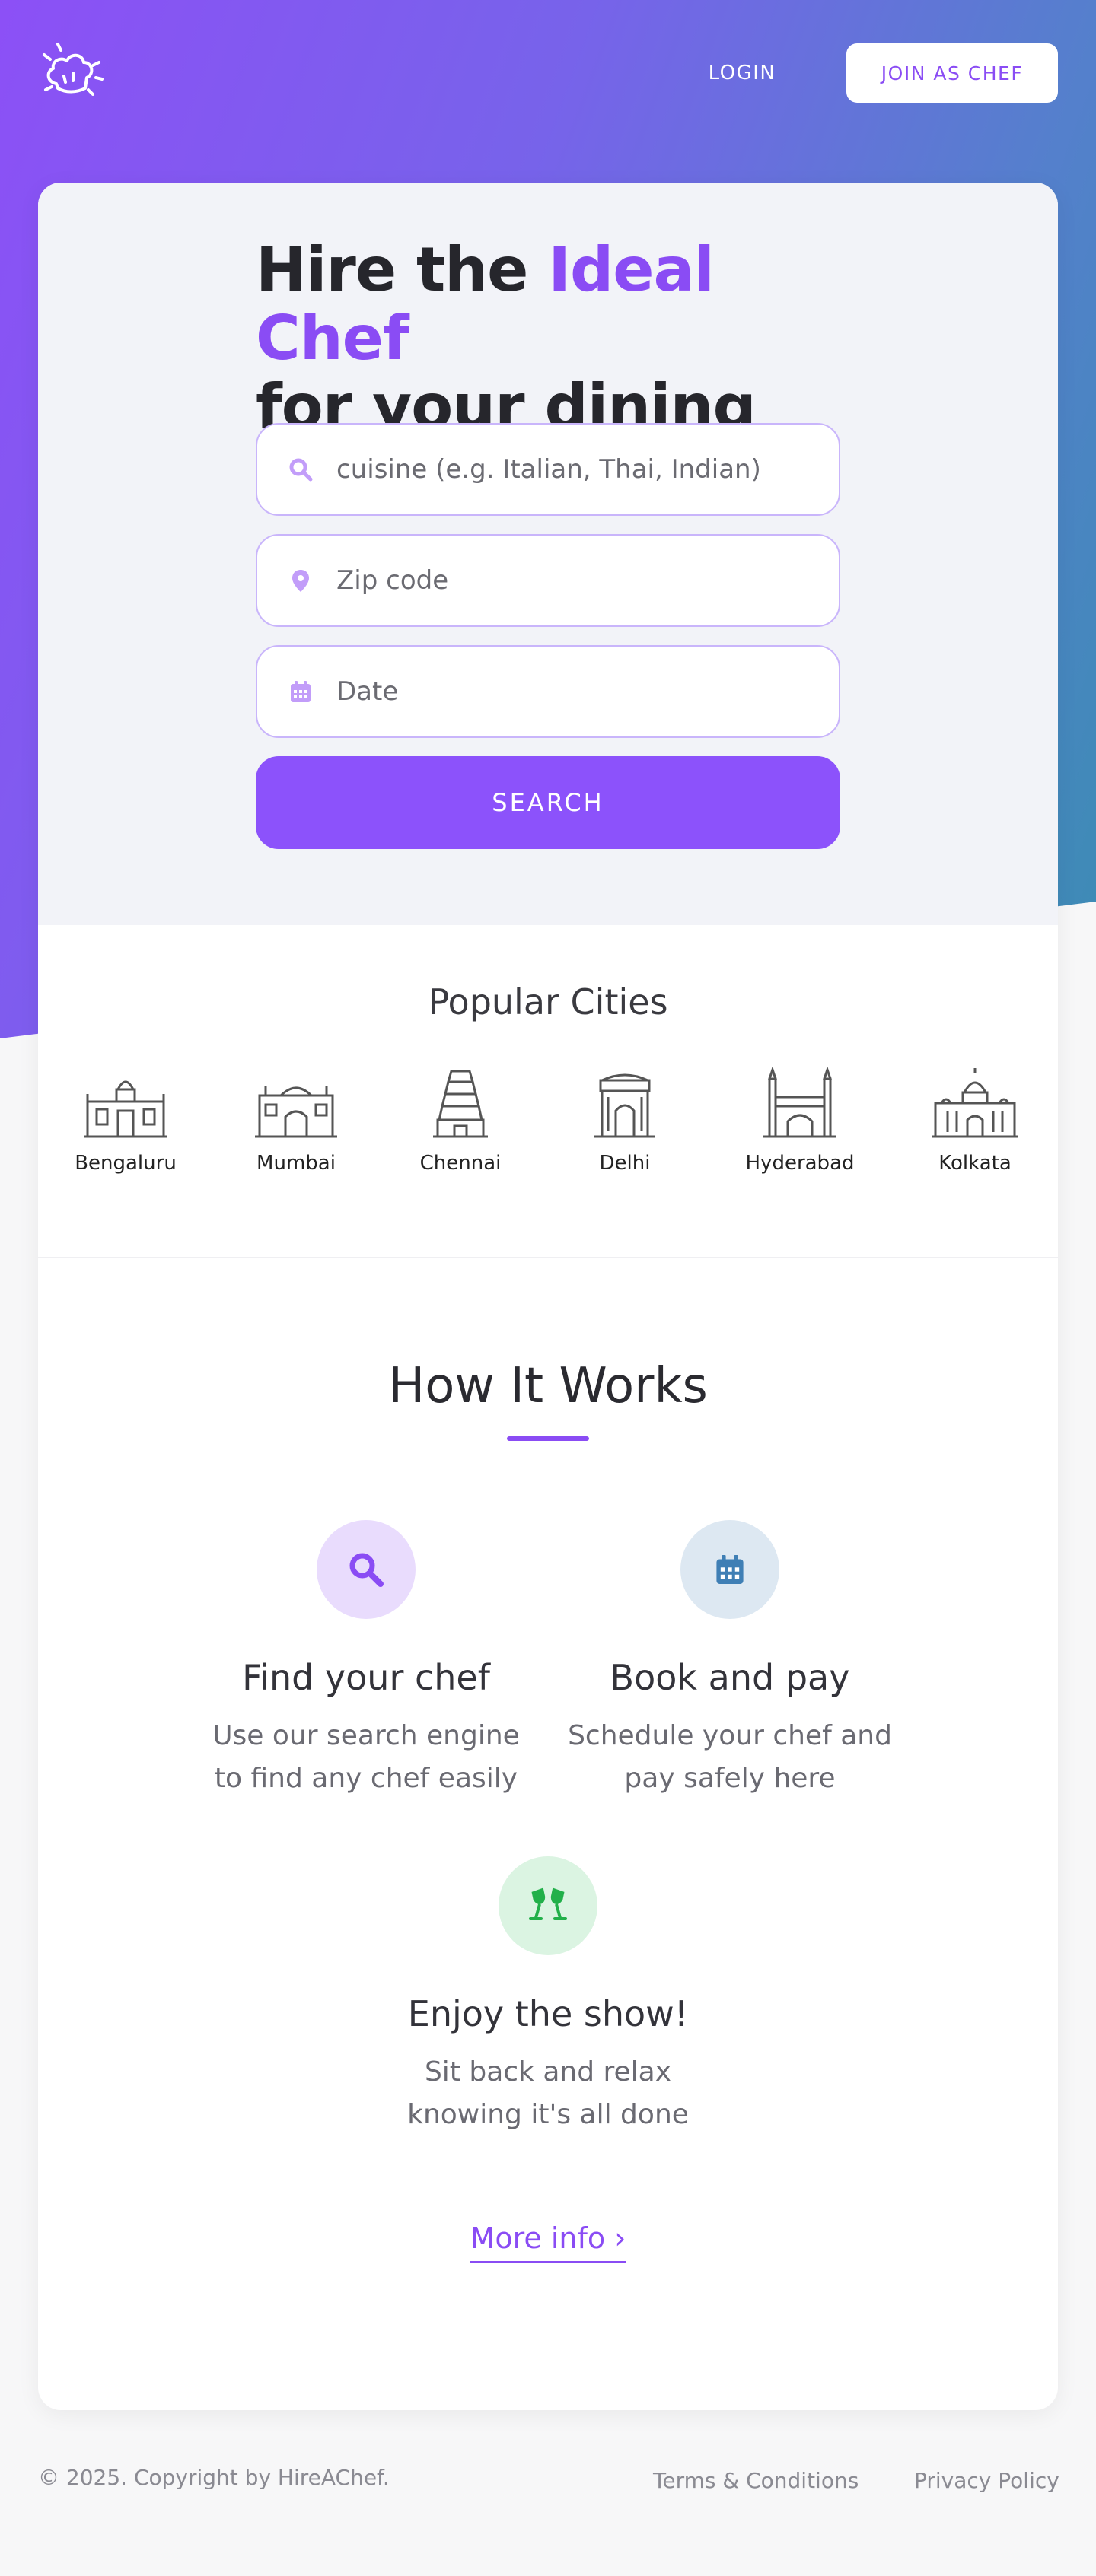 The width and height of the screenshot is (1096, 2576). I want to click on title-part1: Hire the, so click(402, 270).